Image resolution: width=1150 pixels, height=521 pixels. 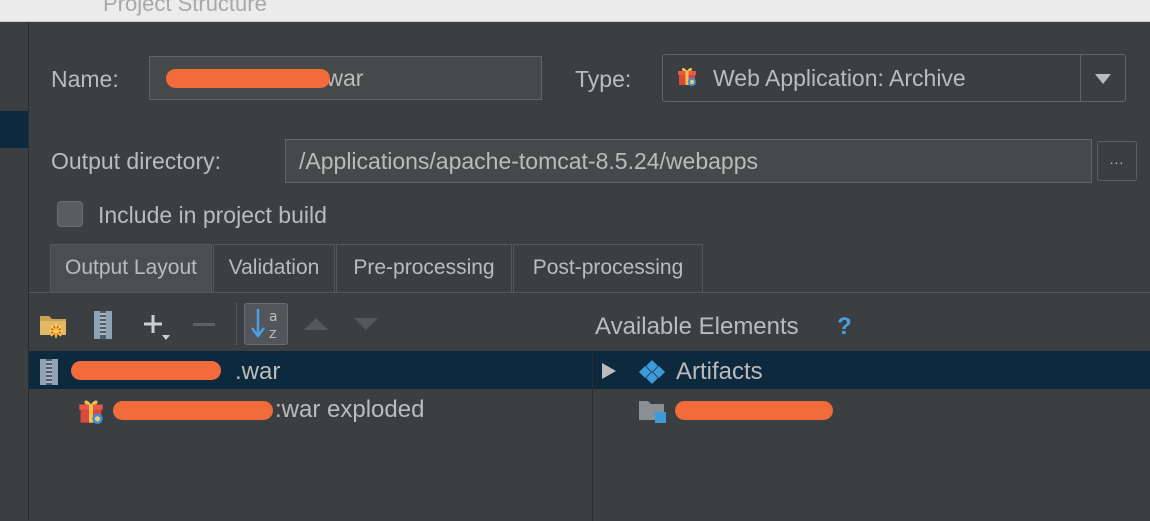 I want to click on type-label: Type:, so click(x=603, y=79).